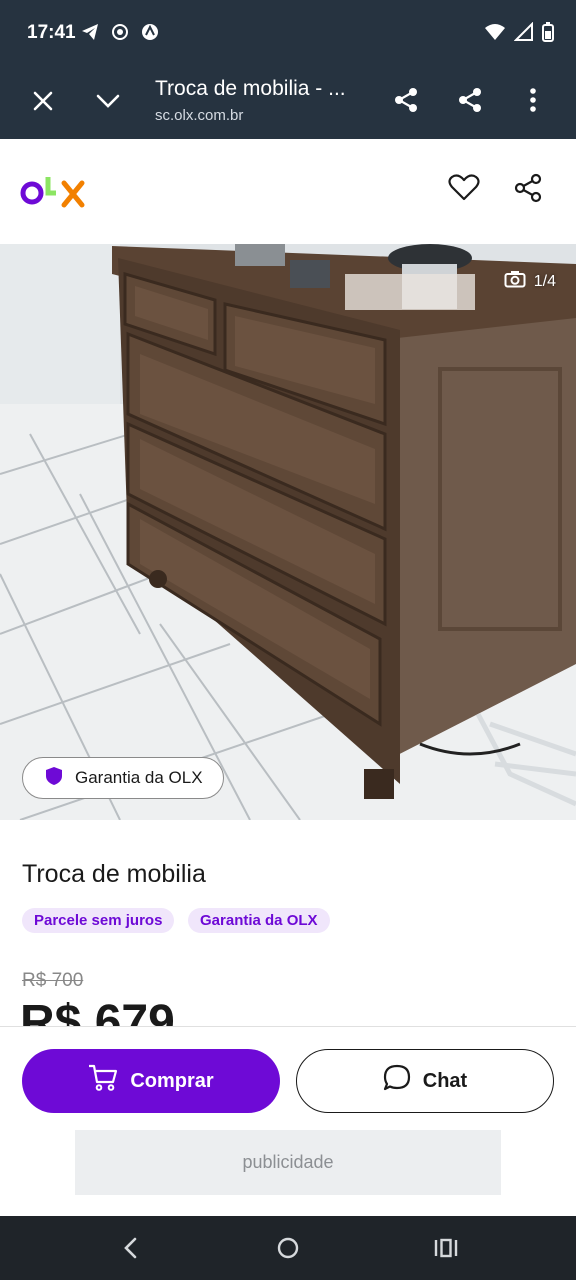 This screenshot has height=1280, width=576. I want to click on status-notification-icons, so click(120, 34).